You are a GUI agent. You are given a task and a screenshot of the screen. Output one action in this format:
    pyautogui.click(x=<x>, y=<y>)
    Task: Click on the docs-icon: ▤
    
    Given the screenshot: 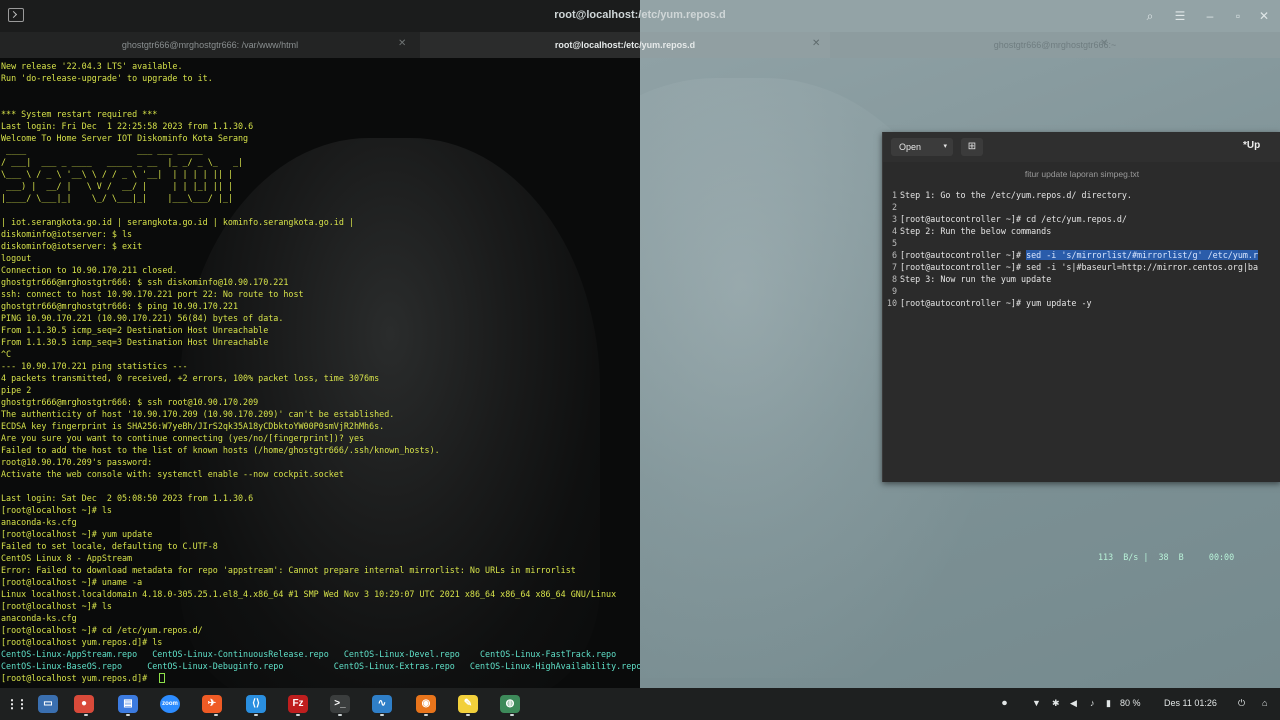 What is the action you would take?
    pyautogui.click(x=128, y=704)
    